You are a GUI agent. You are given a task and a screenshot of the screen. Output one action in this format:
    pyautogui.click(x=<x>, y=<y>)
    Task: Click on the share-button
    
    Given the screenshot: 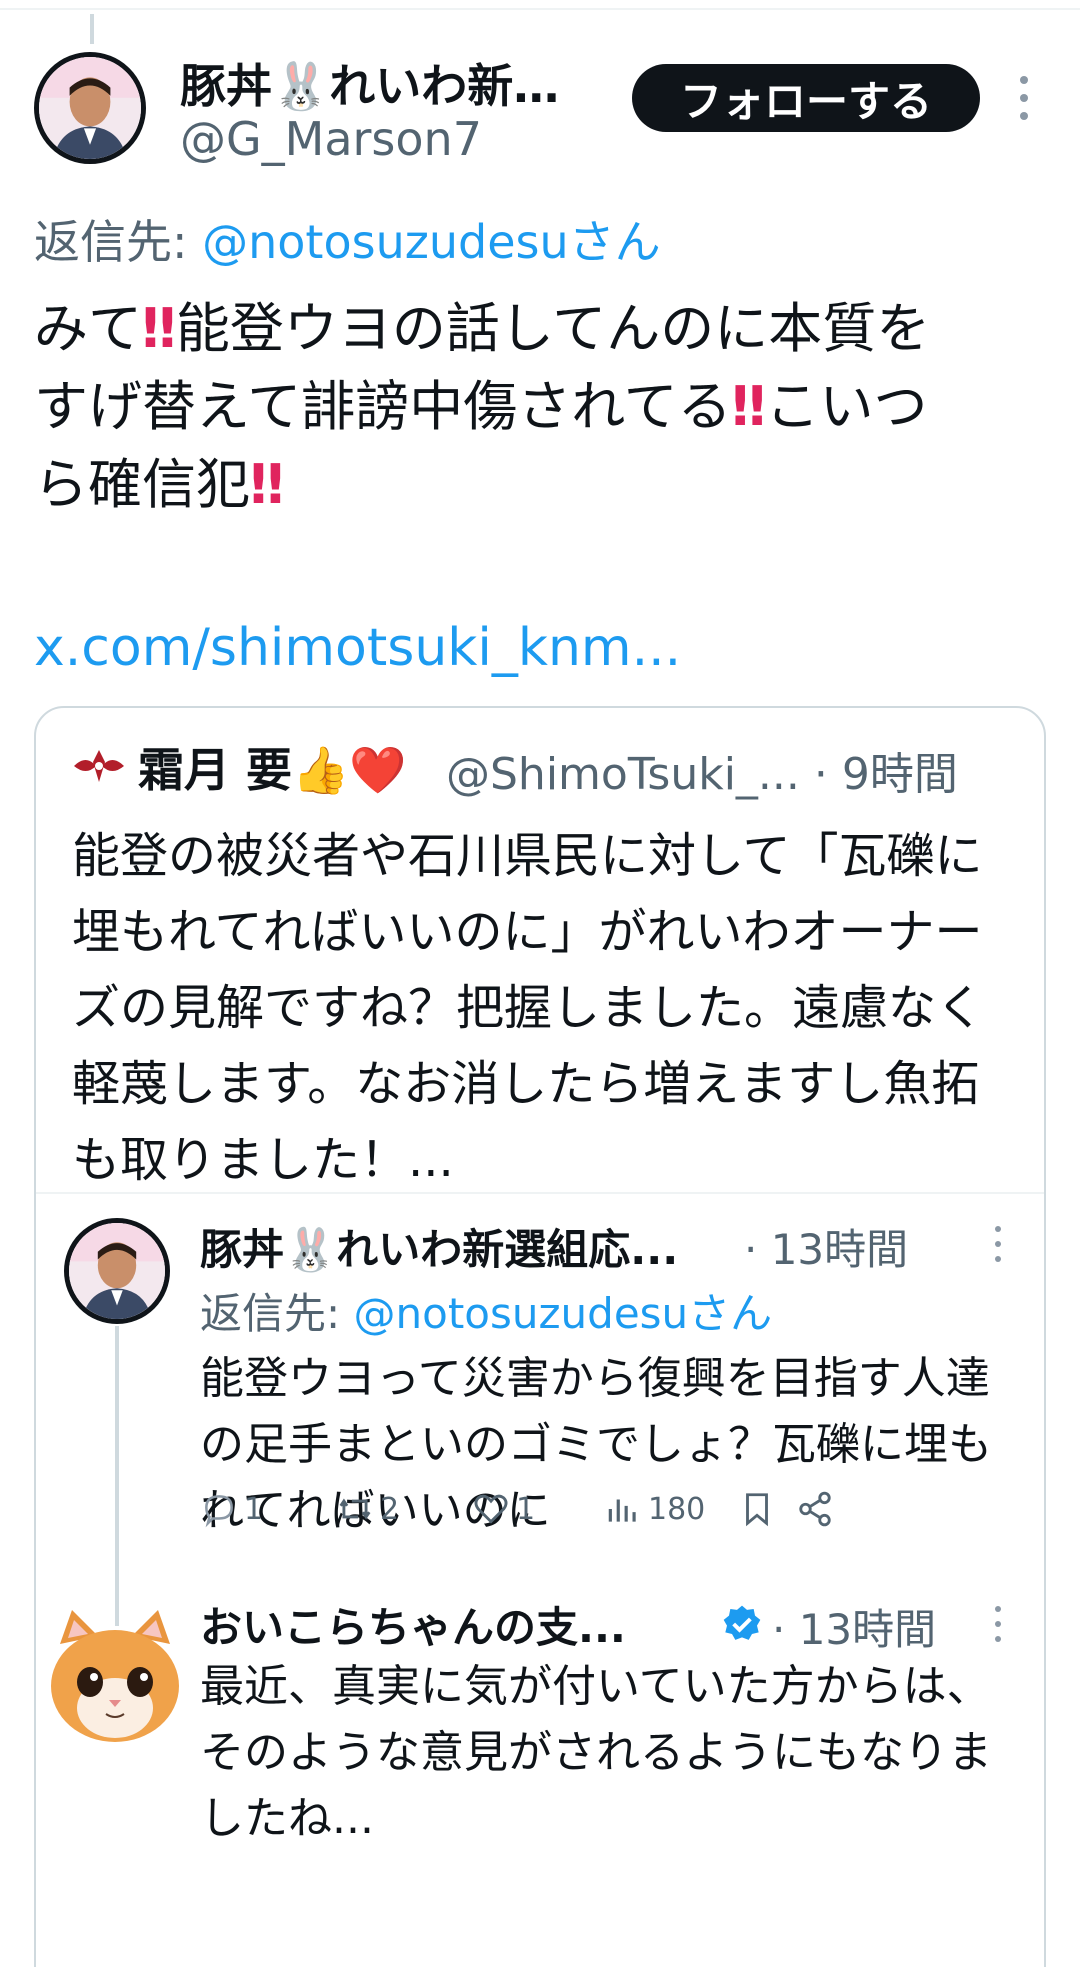 What is the action you would take?
    pyautogui.click(x=815, y=1509)
    